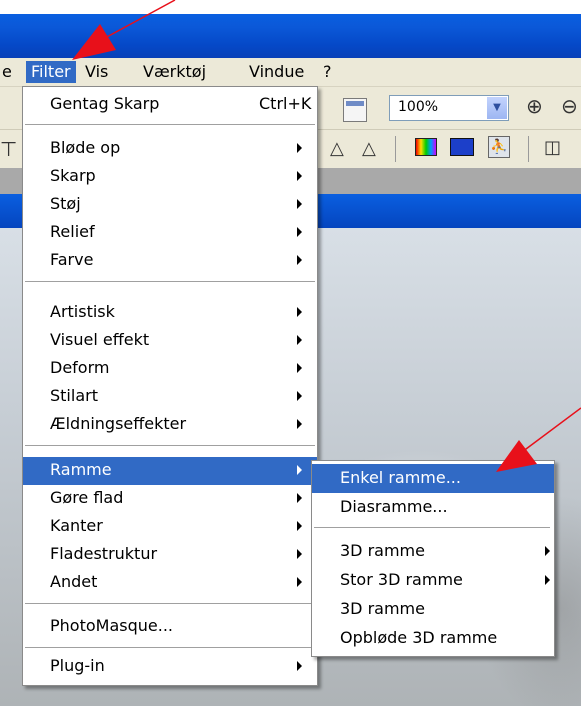 Image resolution: width=581 pixels, height=706 pixels. What do you see at coordinates (87, 497) in the screenshot?
I see `menu-item-label: Gøre flad` at bounding box center [87, 497].